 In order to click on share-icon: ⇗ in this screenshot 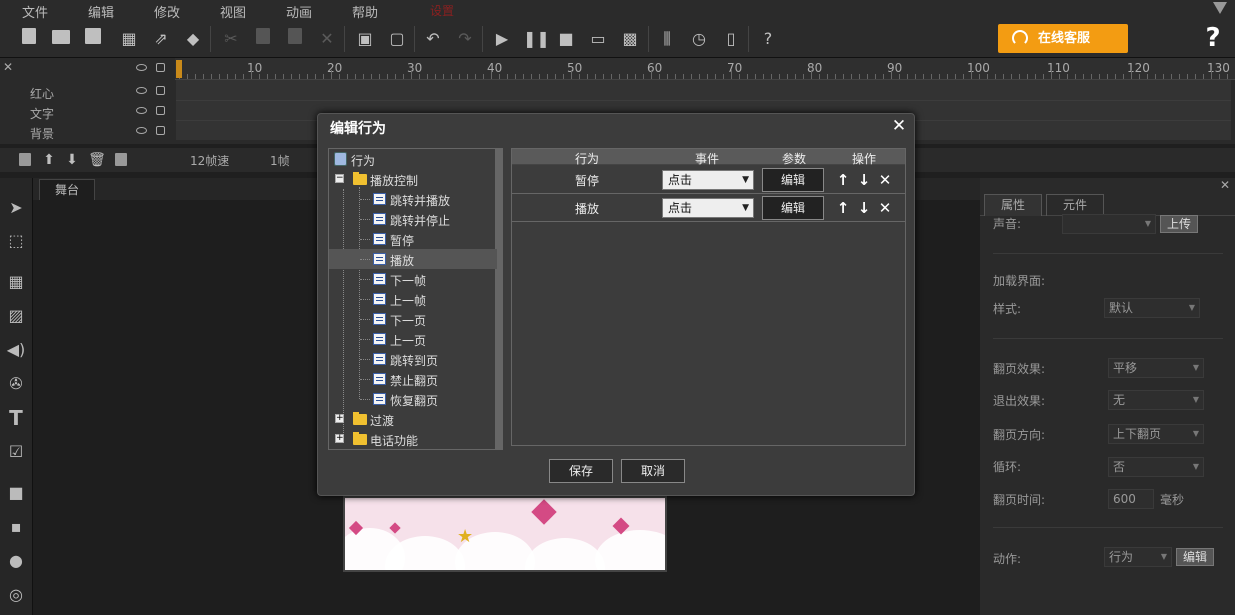, I will do `click(161, 39)`.